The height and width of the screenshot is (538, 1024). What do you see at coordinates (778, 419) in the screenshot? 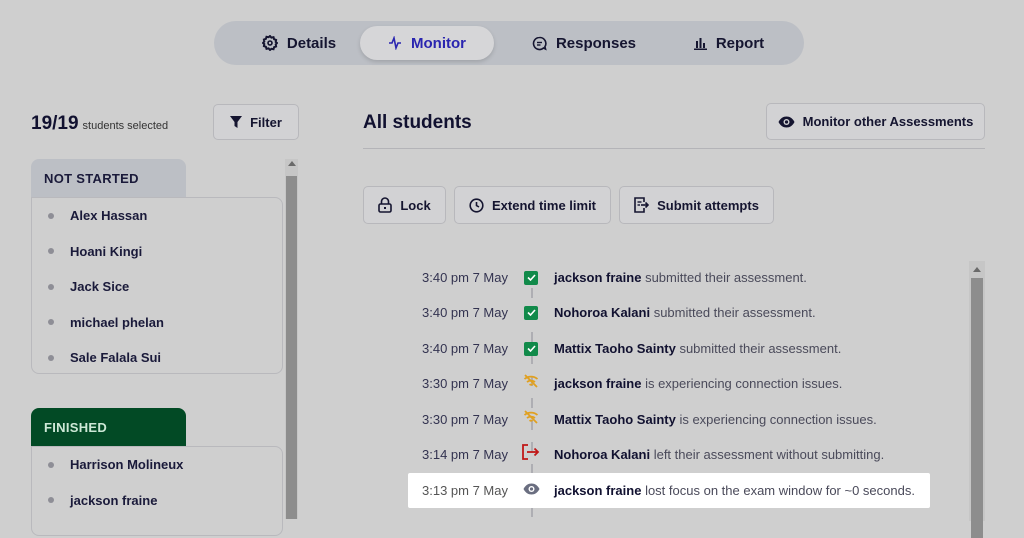
I see `event-text: is experiencing connection issues.` at bounding box center [778, 419].